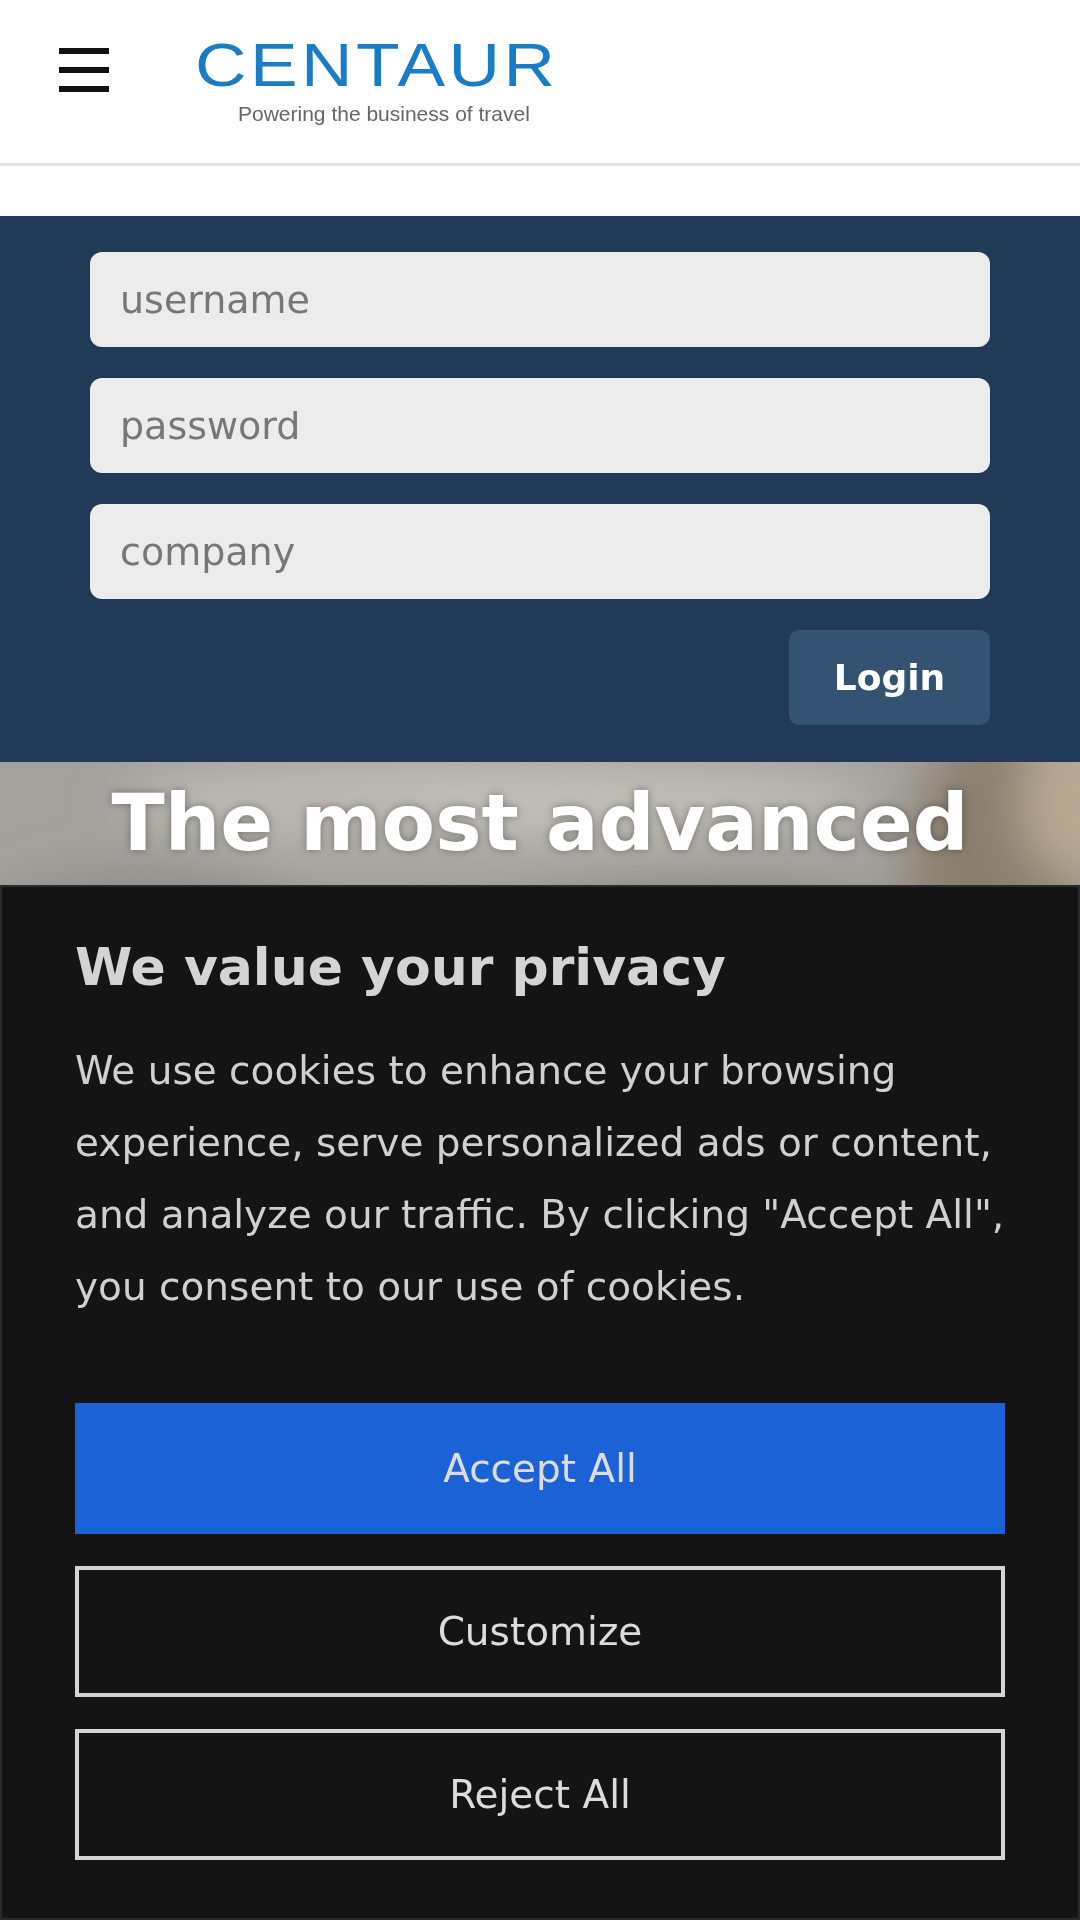  Describe the element at coordinates (388, 65) in the screenshot. I see `logo: CENTAUR` at that location.